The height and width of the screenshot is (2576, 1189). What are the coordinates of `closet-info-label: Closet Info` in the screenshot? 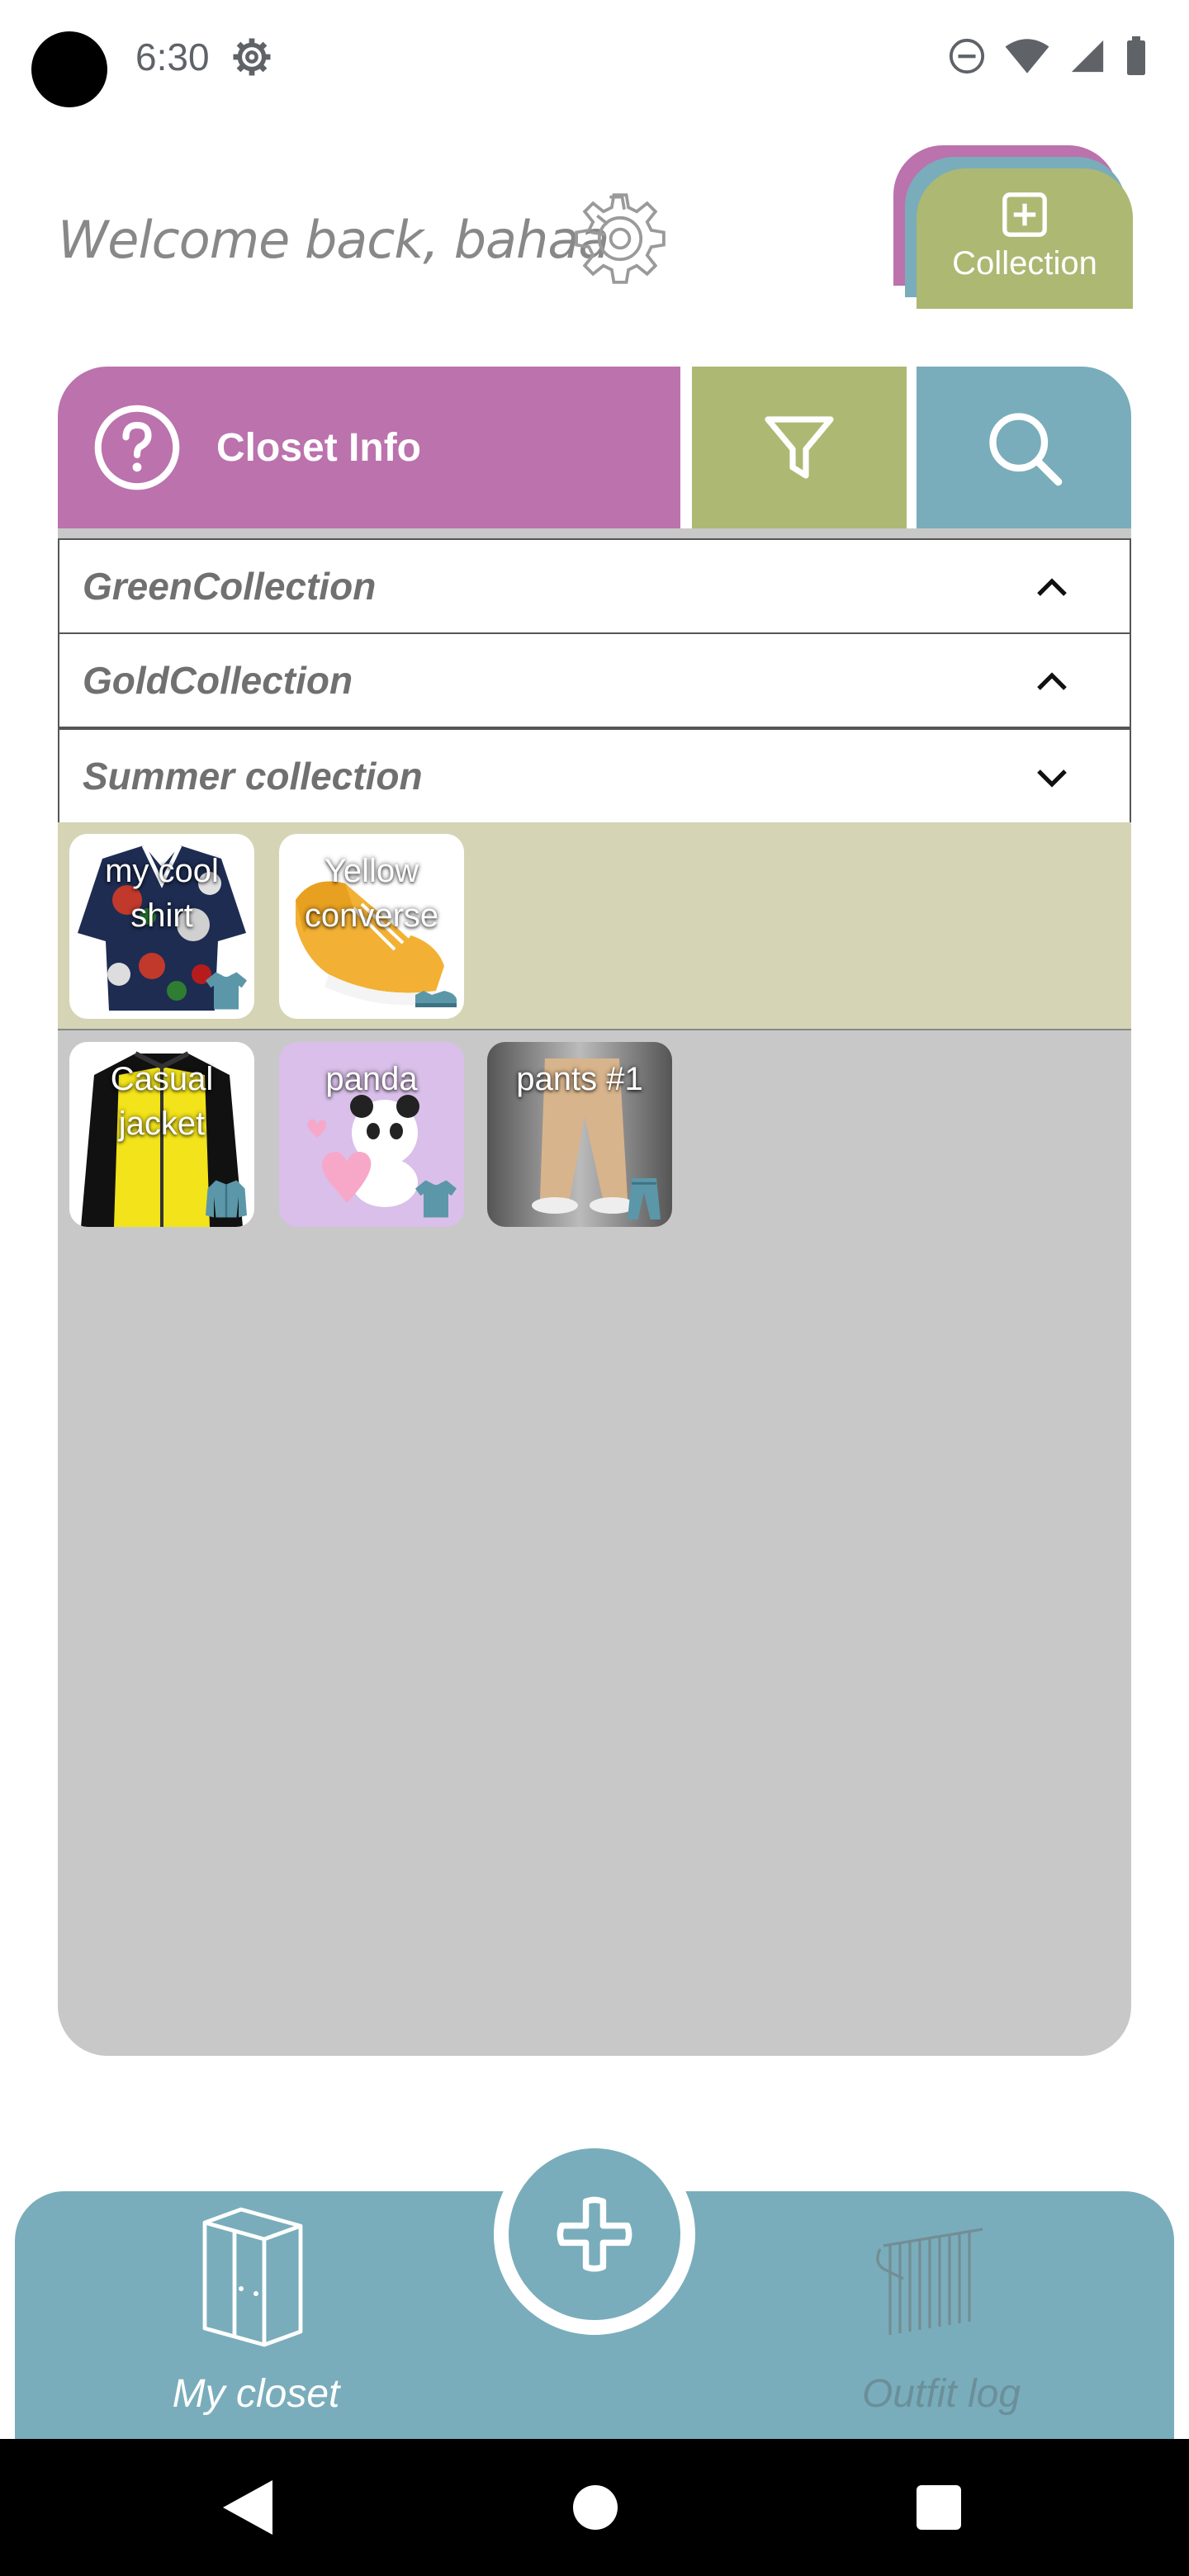 It's located at (318, 447).